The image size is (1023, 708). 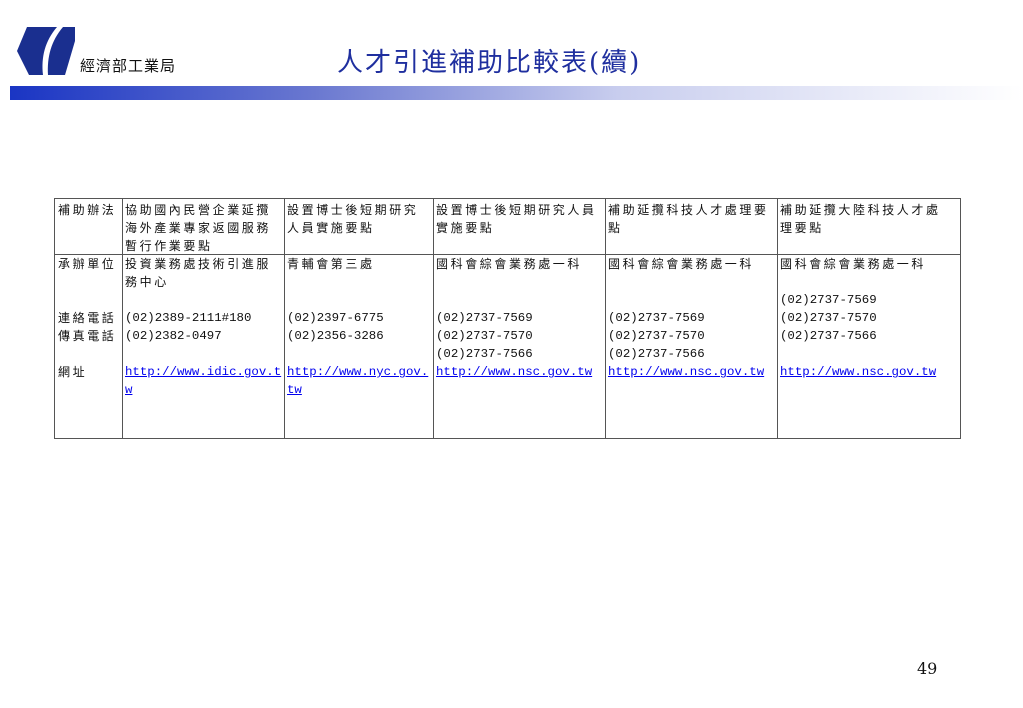 I want to click on website-link: http://www.nyc.gov.tw, so click(x=360, y=381).